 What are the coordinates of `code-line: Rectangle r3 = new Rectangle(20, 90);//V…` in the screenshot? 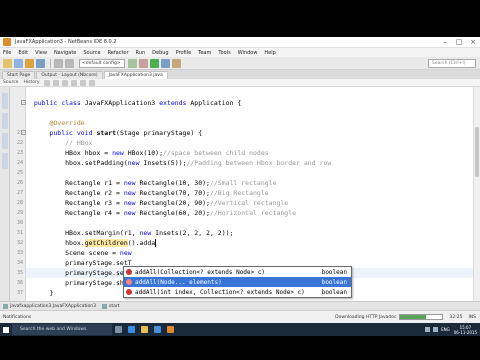 It's located at (249, 203).